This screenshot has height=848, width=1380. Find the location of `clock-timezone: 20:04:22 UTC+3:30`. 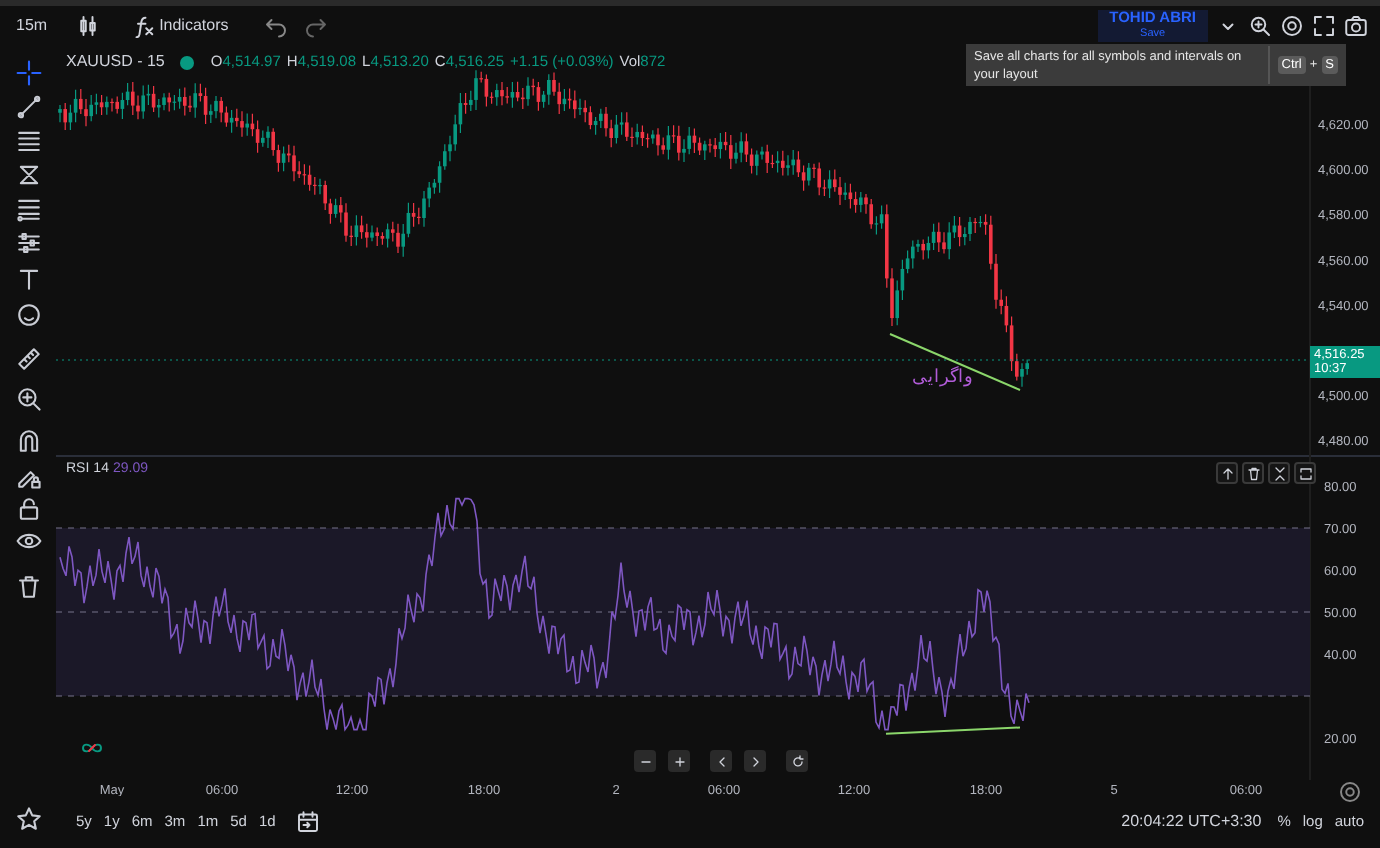

clock-timezone: 20:04:22 UTC+3:30 is located at coordinates (1191, 822).